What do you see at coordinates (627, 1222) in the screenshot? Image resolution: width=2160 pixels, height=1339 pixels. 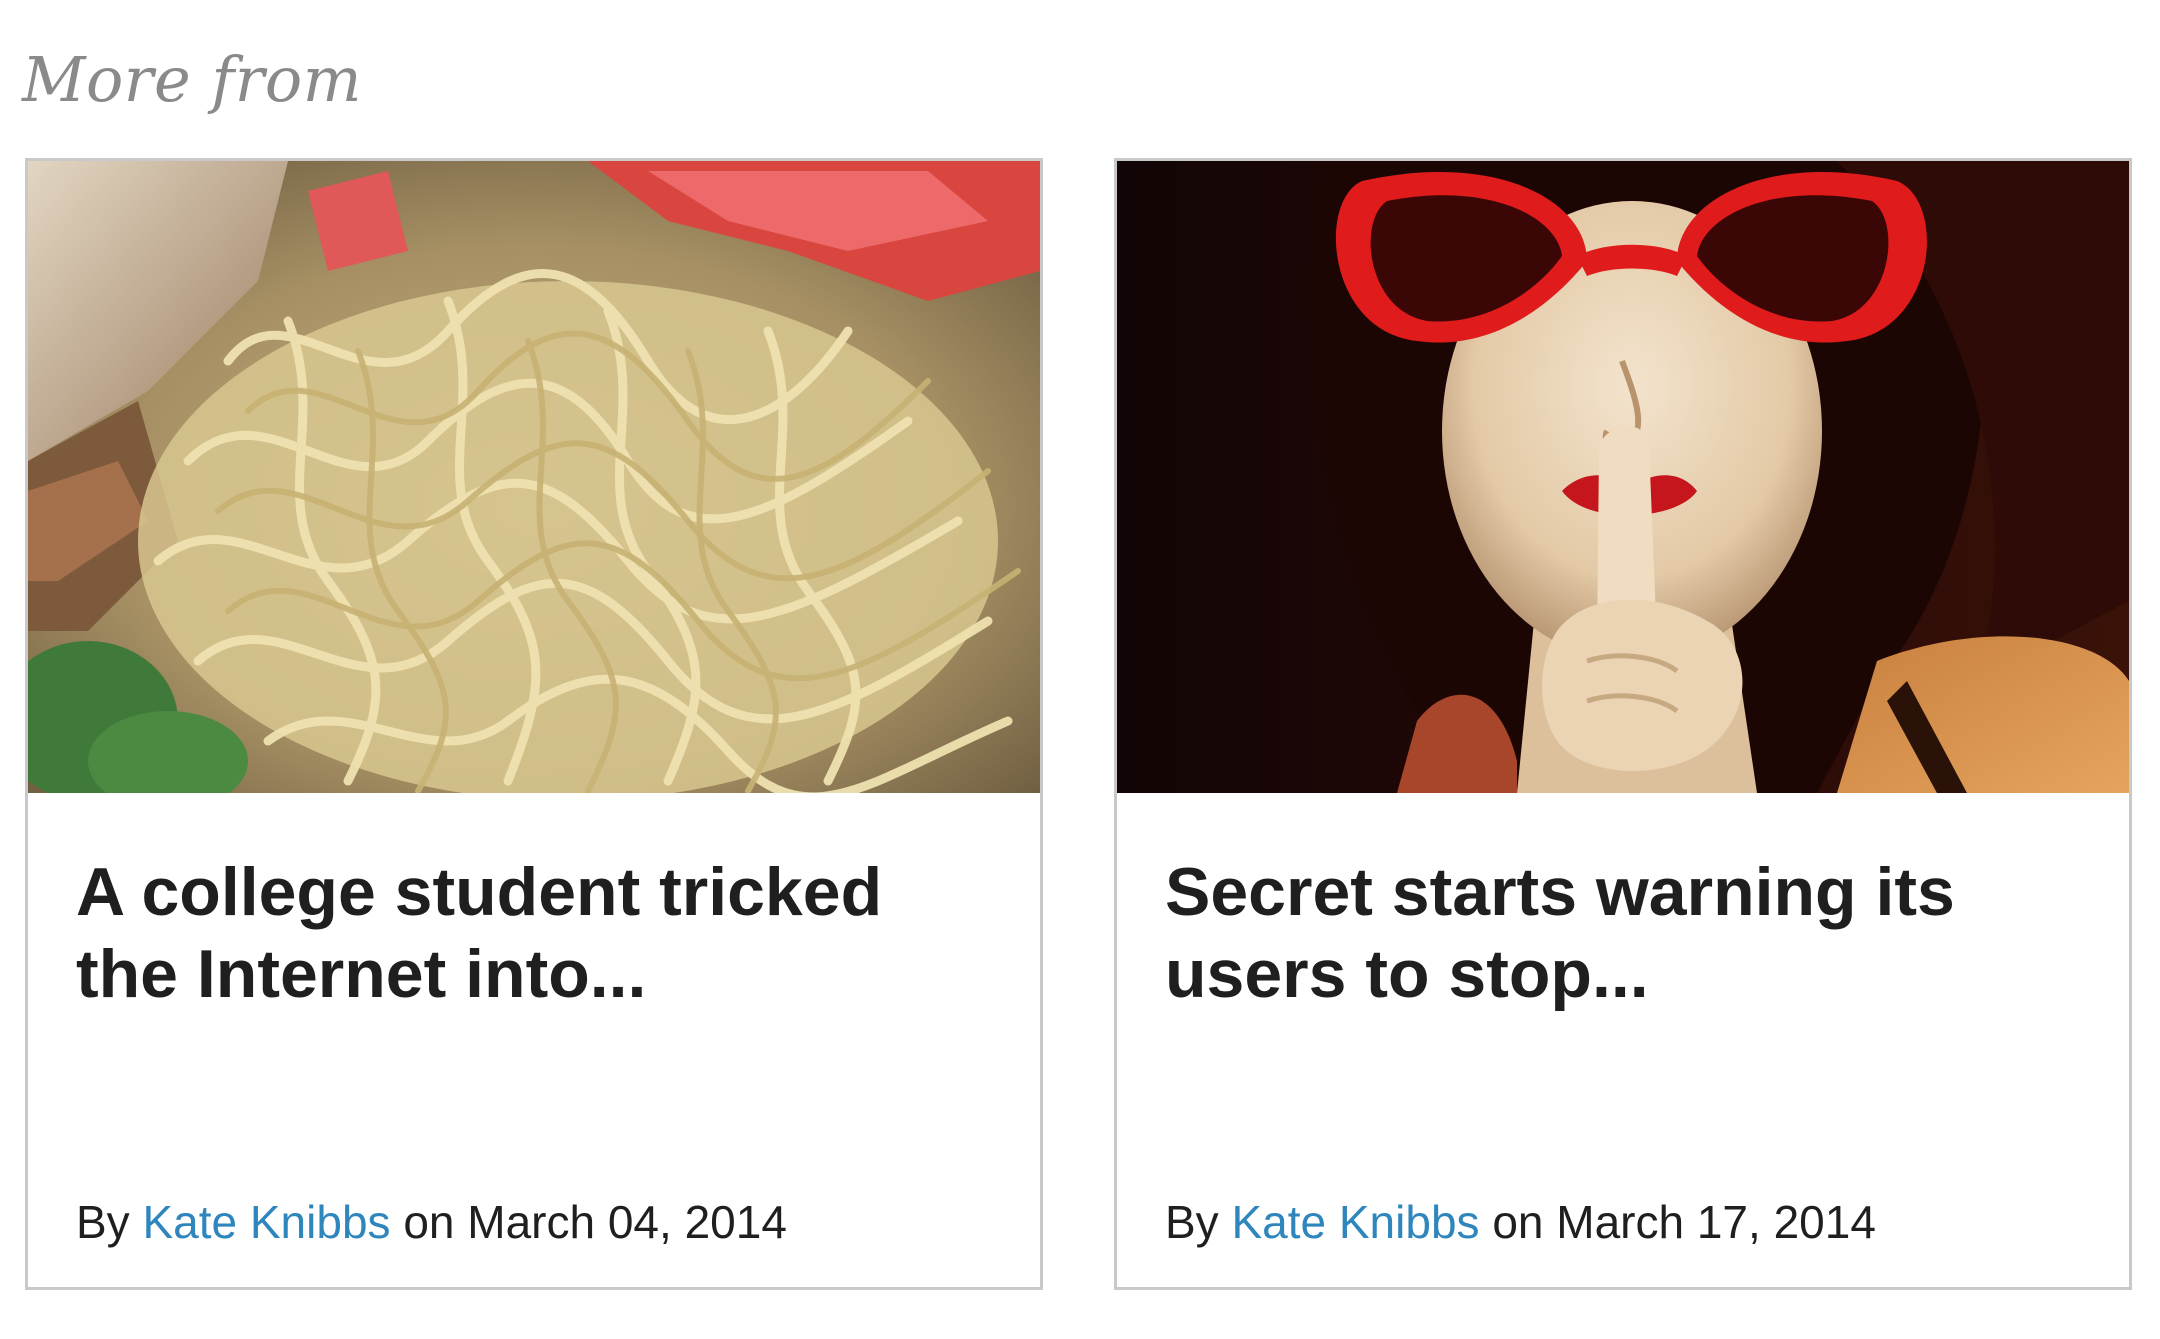 I see `publish-date: March 04, 2014` at bounding box center [627, 1222].